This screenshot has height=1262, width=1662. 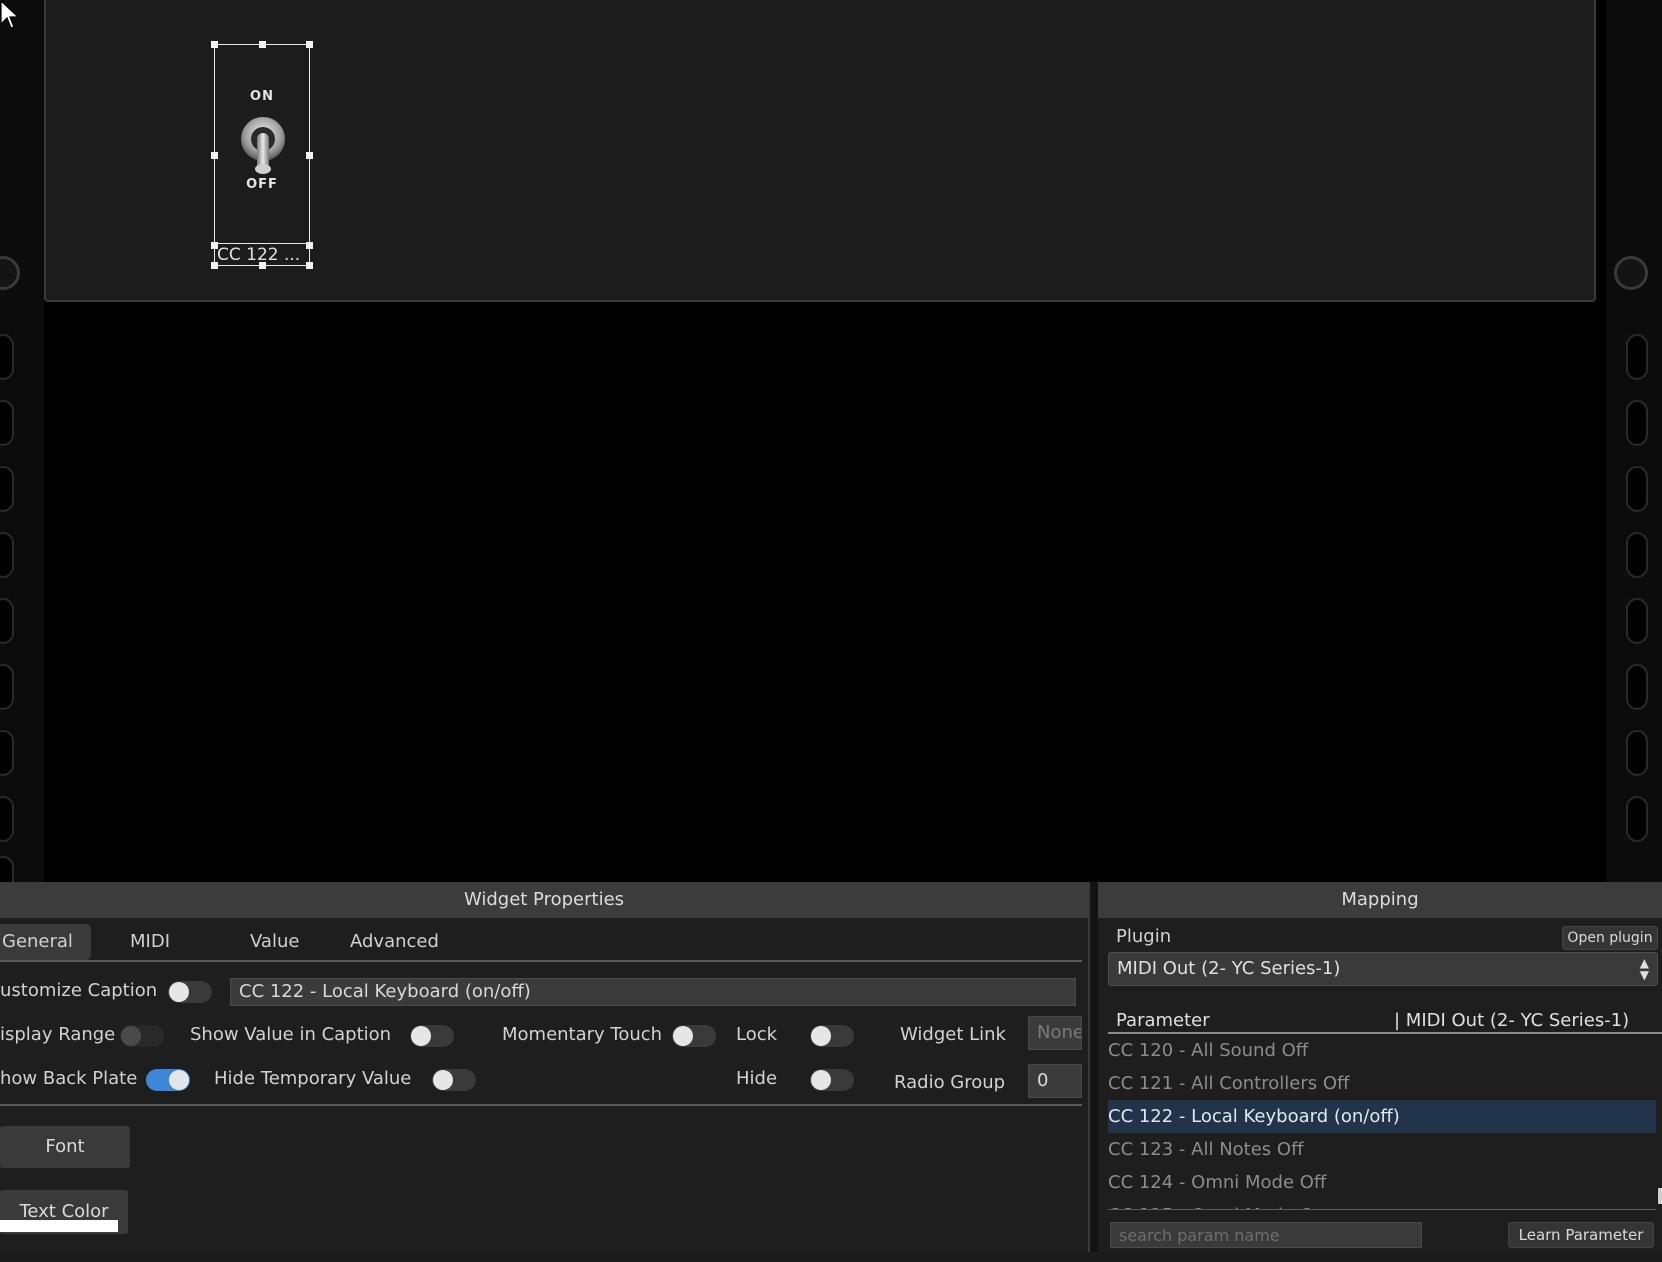 I want to click on learn-parameter-button: Learn Parameter, so click(x=1581, y=1235).